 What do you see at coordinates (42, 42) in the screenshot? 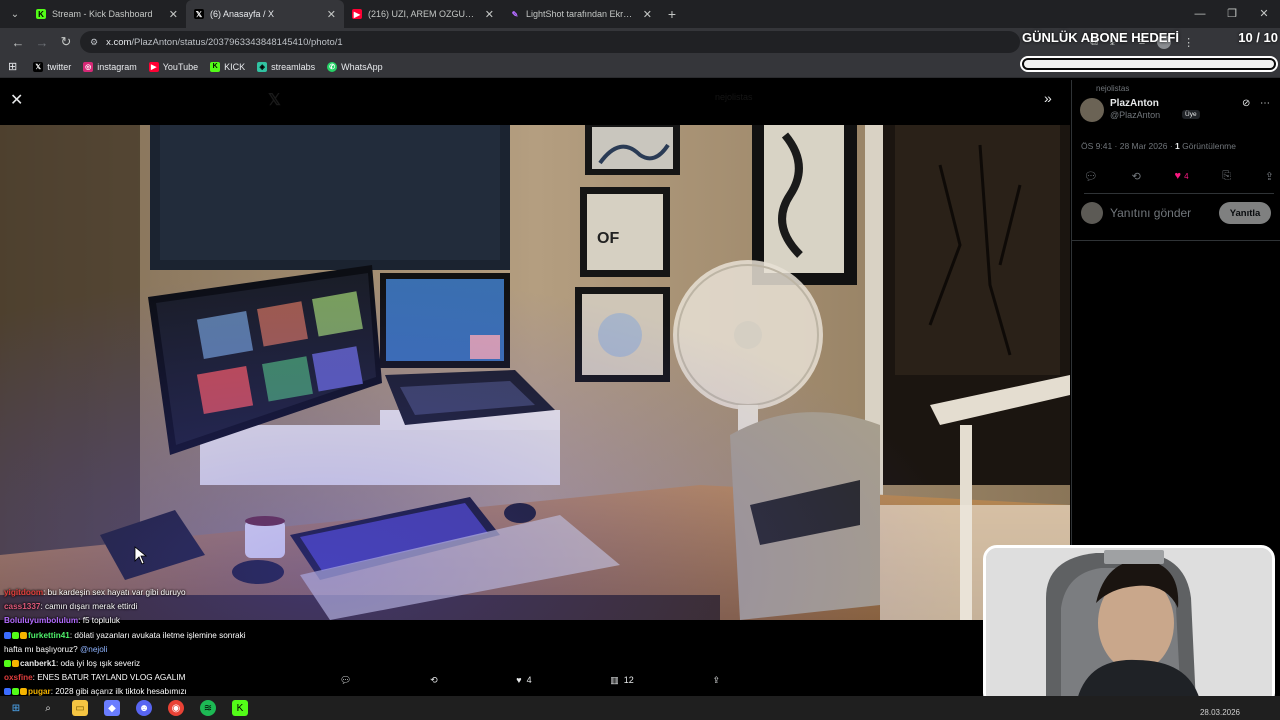
I see `forward-icon: →` at bounding box center [42, 42].